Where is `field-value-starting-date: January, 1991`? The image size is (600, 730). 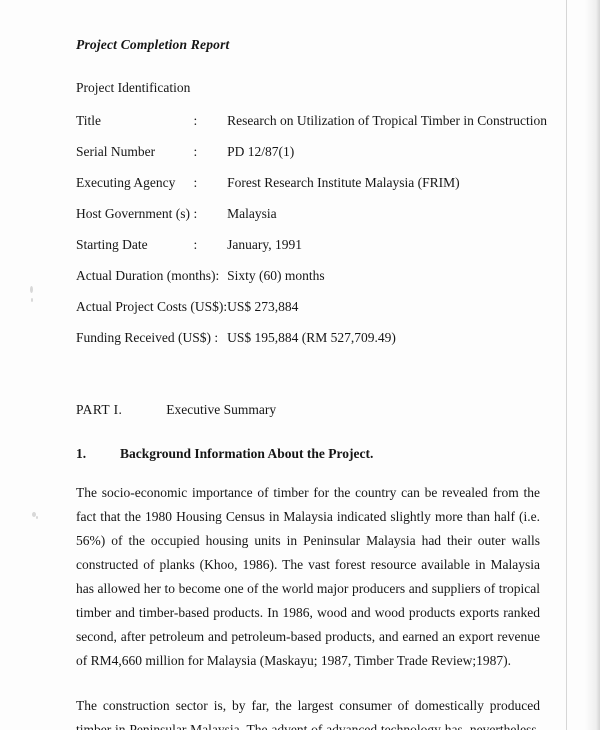
field-value-starting-date: January, 1991 is located at coordinates (264, 245).